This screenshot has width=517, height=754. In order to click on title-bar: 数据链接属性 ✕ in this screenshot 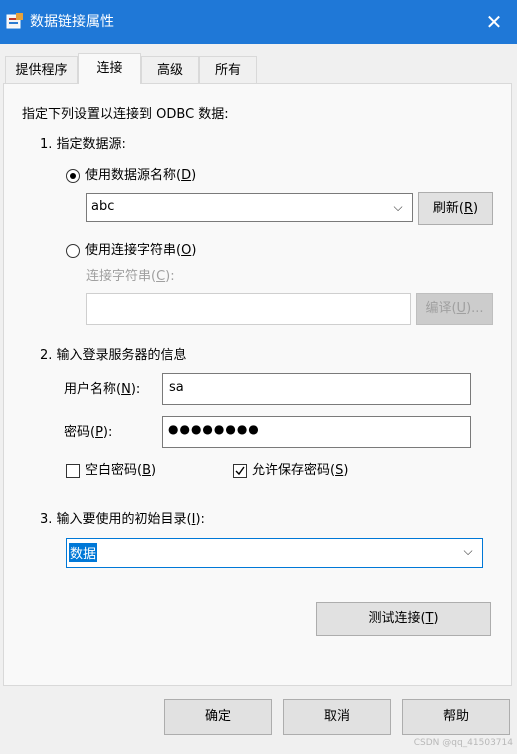, I will do `click(258, 22)`.